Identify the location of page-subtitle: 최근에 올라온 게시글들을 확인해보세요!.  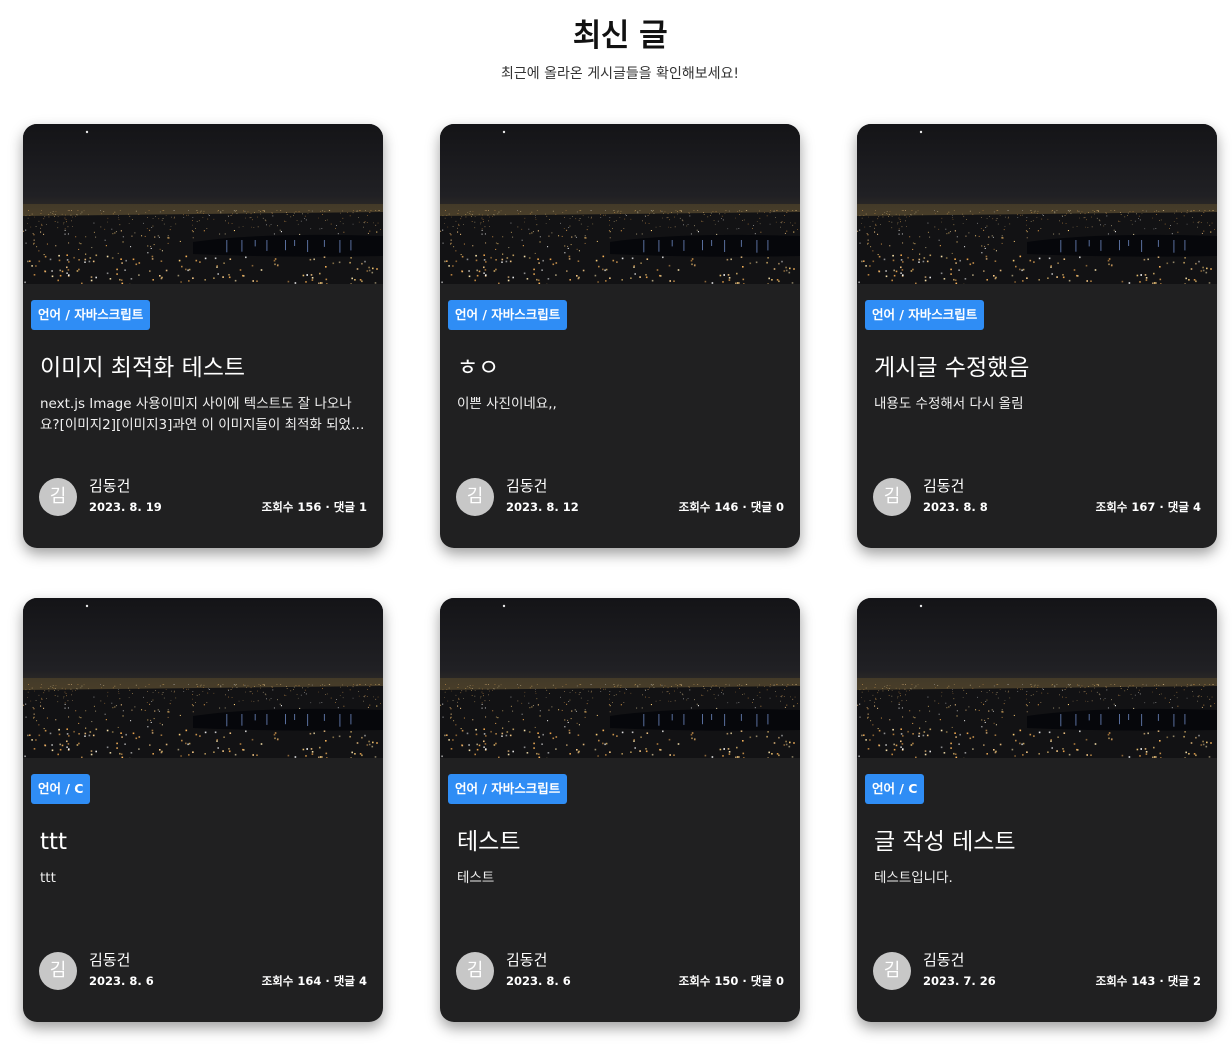
(620, 74).